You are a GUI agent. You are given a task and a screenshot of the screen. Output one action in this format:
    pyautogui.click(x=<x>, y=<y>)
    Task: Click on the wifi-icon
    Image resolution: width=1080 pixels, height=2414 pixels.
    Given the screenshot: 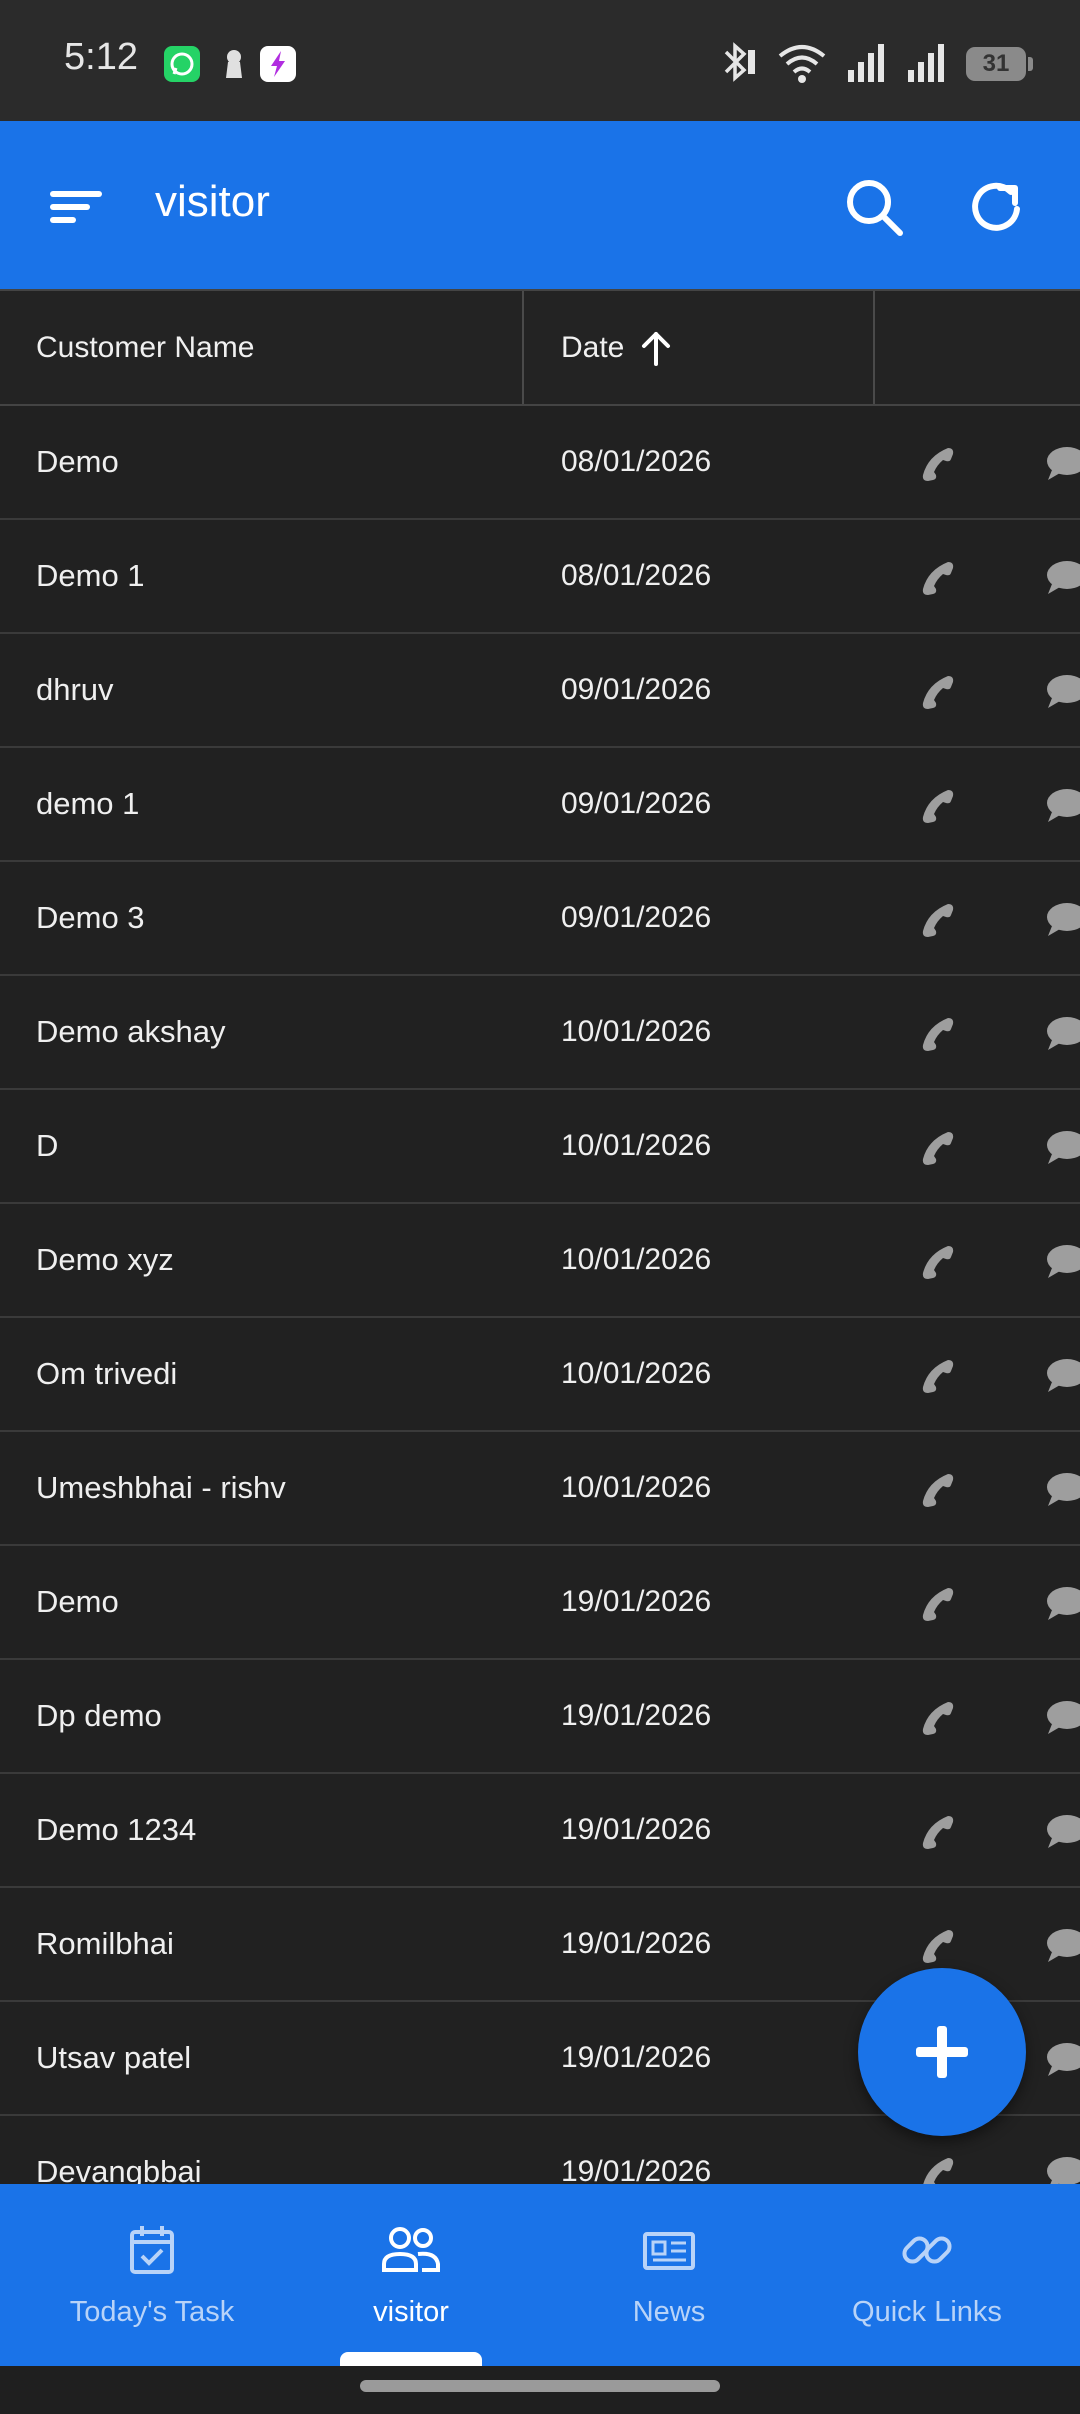 What is the action you would take?
    pyautogui.click(x=802, y=64)
    